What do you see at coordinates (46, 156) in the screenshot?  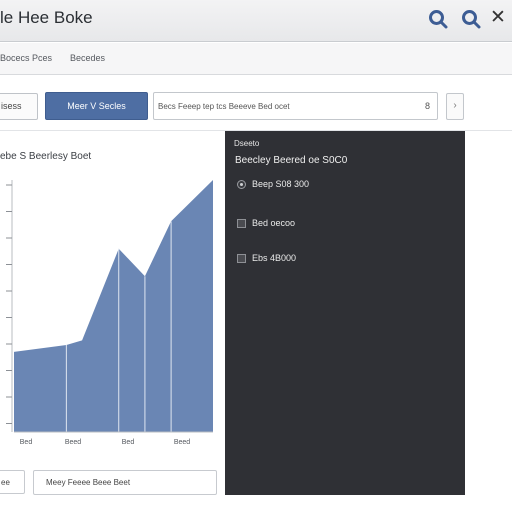 I see `chart-title: ebe S Beerlesy Boet` at bounding box center [46, 156].